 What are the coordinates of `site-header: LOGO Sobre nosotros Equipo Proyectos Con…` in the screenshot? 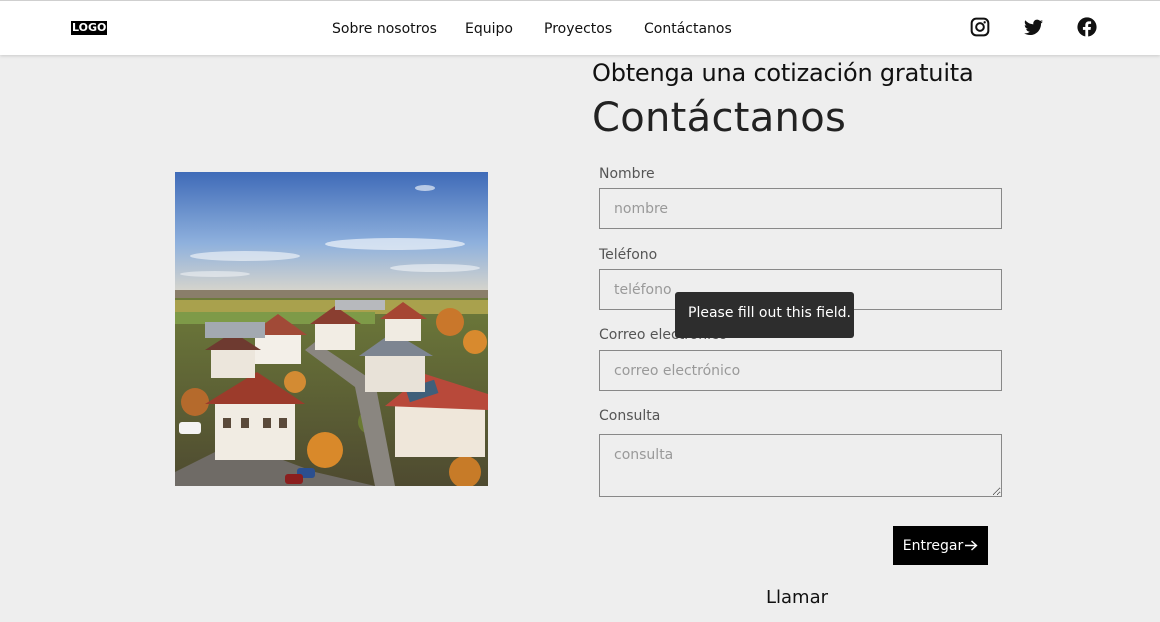 It's located at (580, 27).